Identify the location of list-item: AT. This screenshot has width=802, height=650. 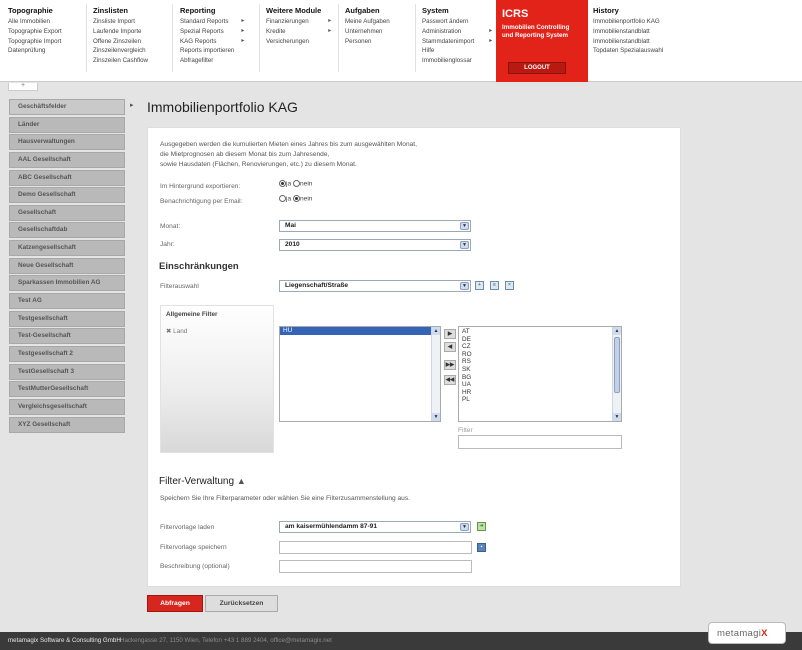
(540, 332).